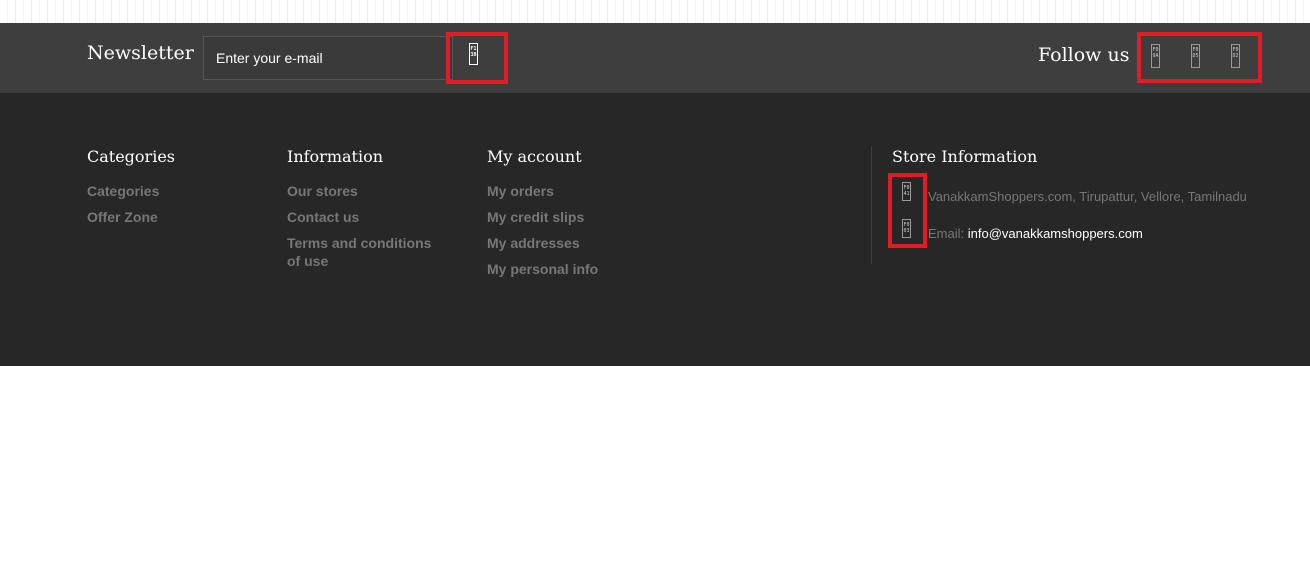 Image resolution: width=1310 pixels, height=562 pixels. Describe the element at coordinates (906, 228) in the screenshot. I see `envelope-icon: F003` at that location.